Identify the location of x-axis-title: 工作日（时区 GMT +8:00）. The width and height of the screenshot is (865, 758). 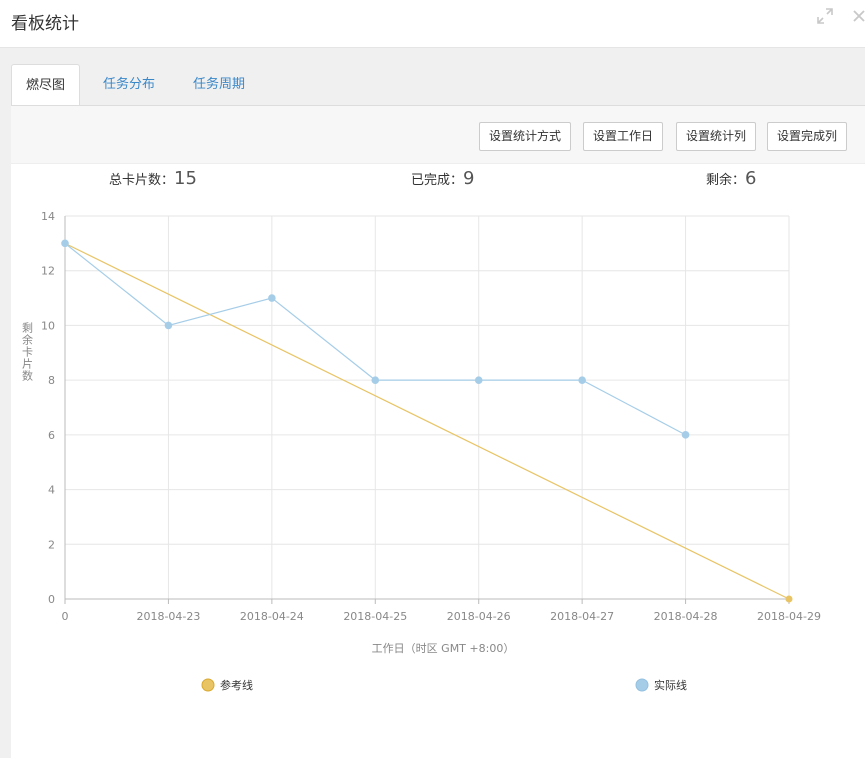
(443, 648).